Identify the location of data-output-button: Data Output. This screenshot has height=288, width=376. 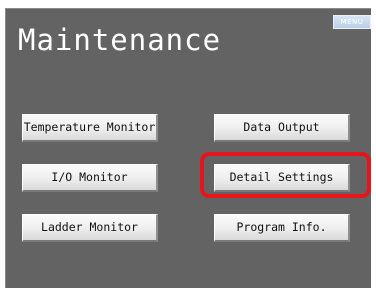
(282, 128).